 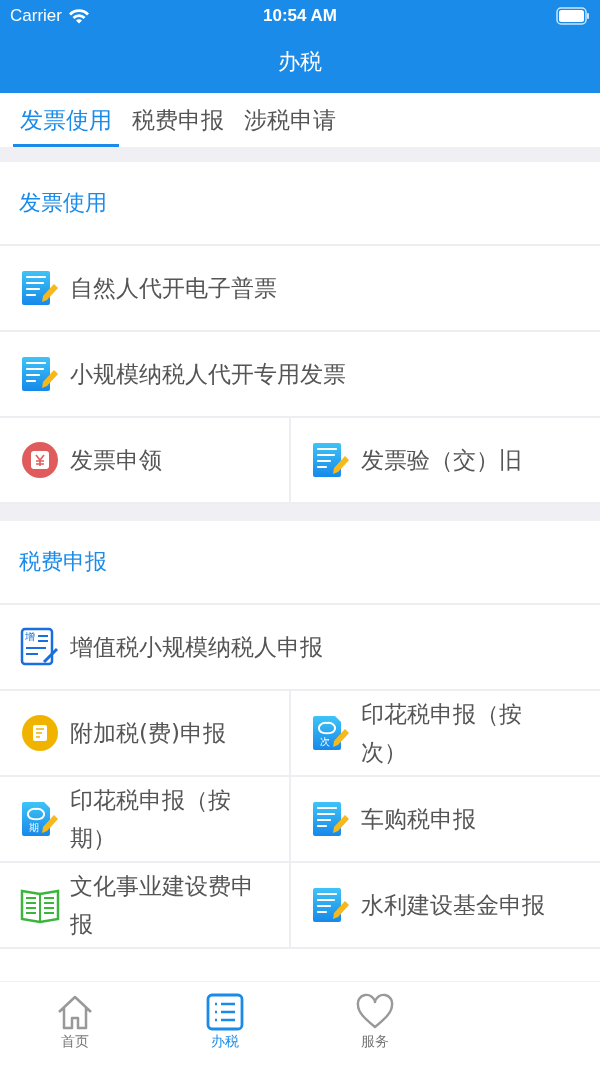 What do you see at coordinates (225, 1011) in the screenshot?
I see `list-icon` at bounding box center [225, 1011].